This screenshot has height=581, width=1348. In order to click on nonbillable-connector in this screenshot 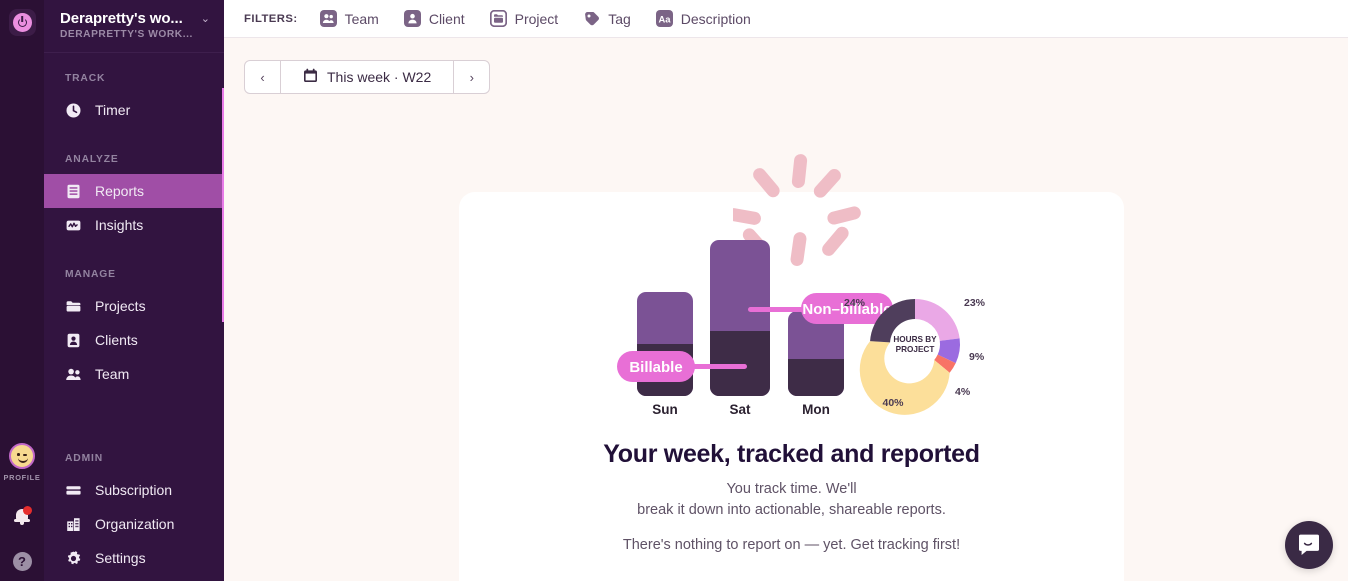, I will do `click(777, 309)`.